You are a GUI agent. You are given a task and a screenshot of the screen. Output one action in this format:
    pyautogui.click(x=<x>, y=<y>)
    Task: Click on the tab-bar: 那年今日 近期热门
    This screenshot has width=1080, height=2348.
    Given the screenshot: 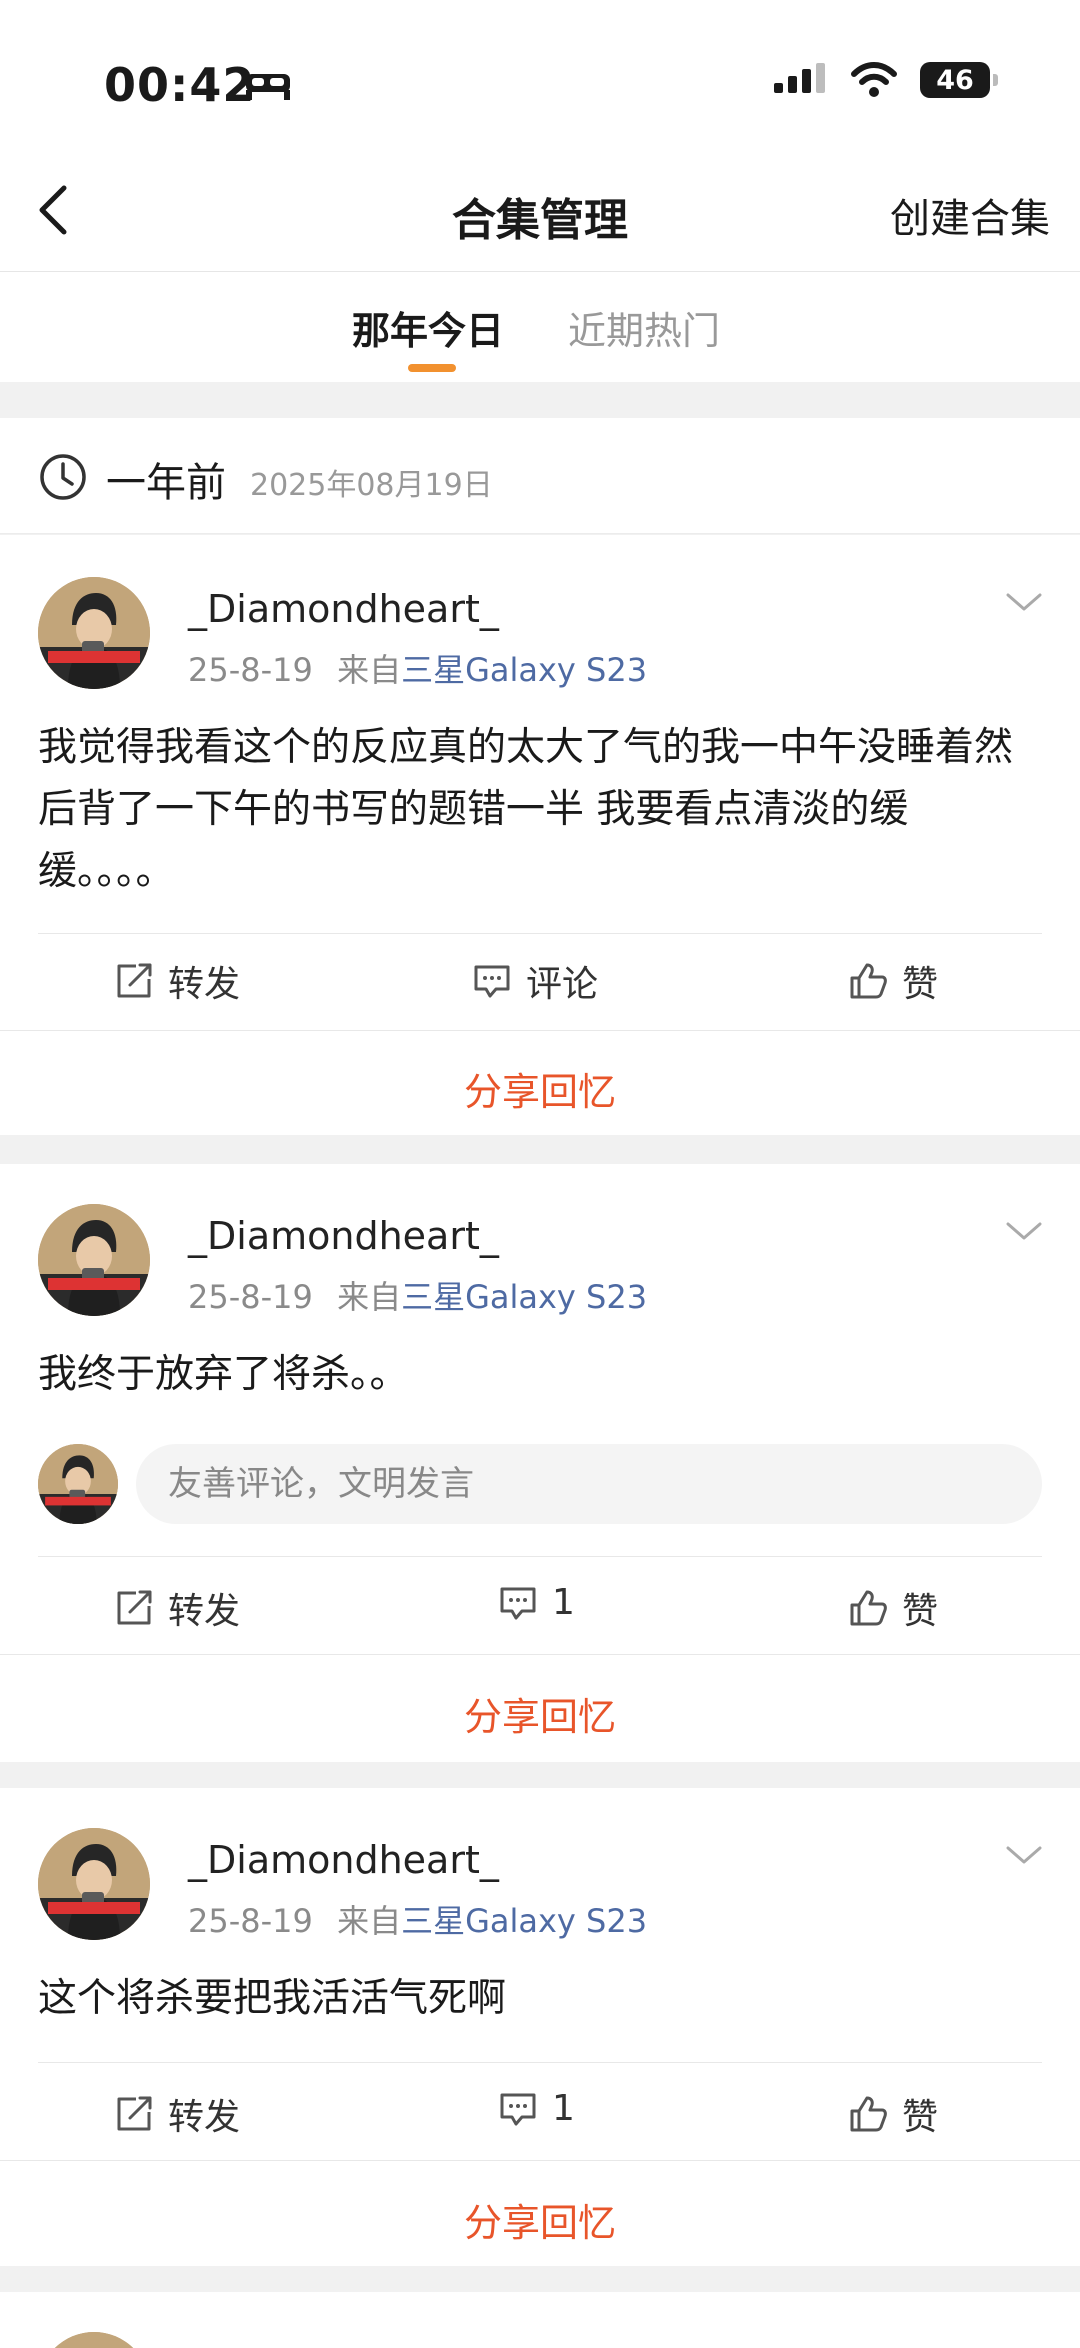 What is the action you would take?
    pyautogui.click(x=540, y=327)
    